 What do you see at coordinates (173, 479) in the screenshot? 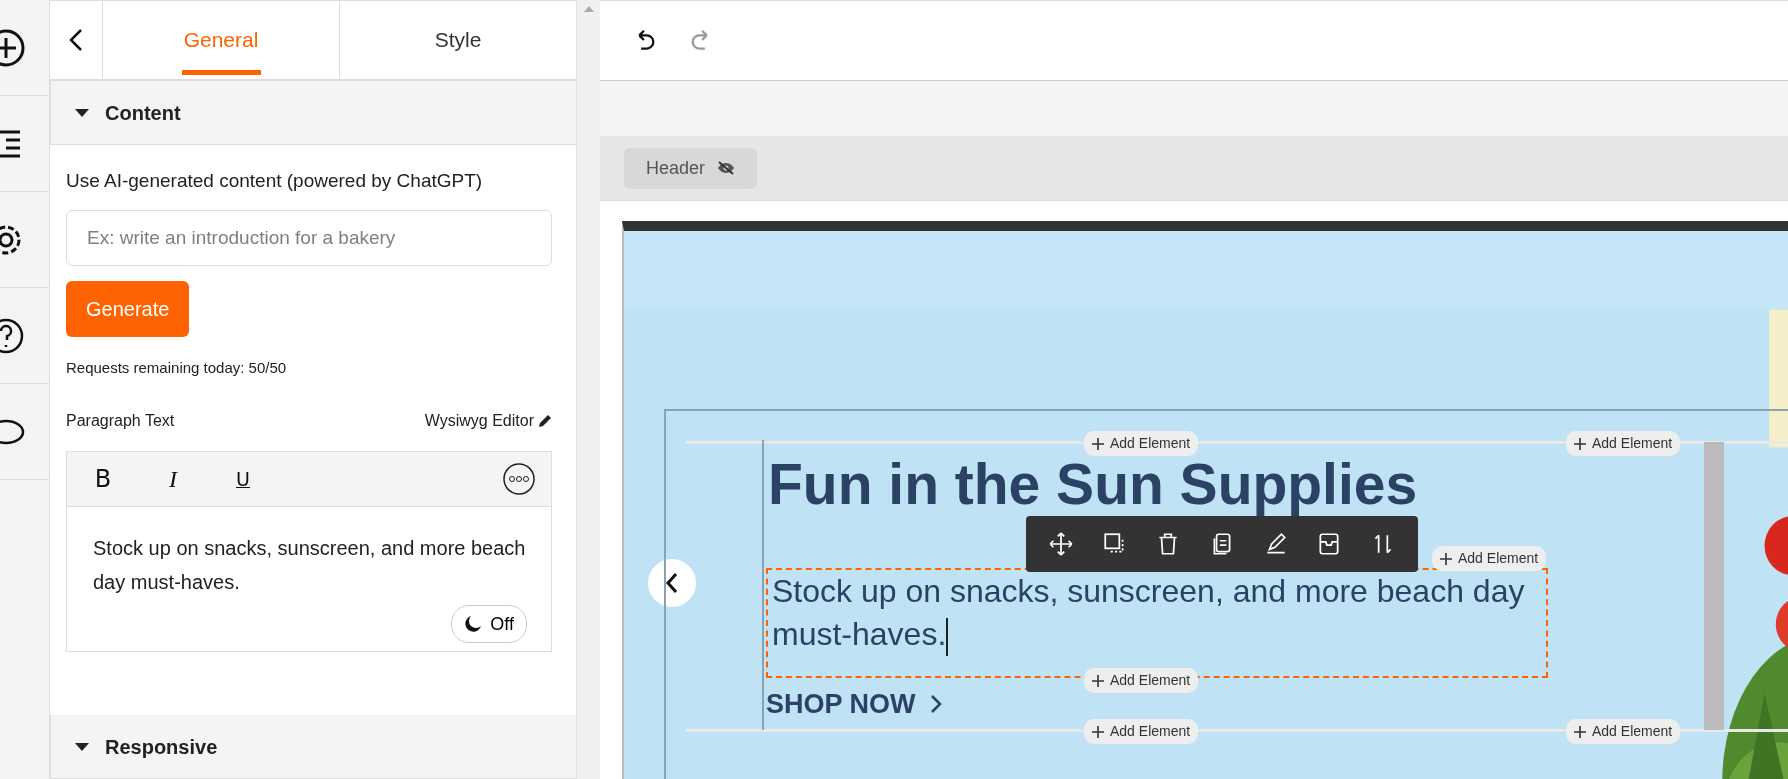
I see `italic-button: I` at bounding box center [173, 479].